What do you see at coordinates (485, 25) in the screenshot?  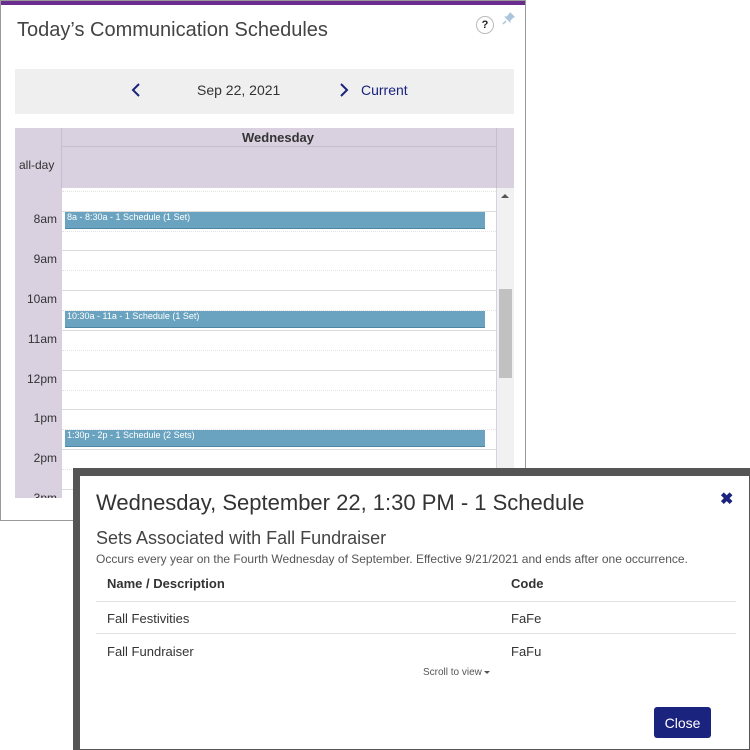 I see `help-icon: ?` at bounding box center [485, 25].